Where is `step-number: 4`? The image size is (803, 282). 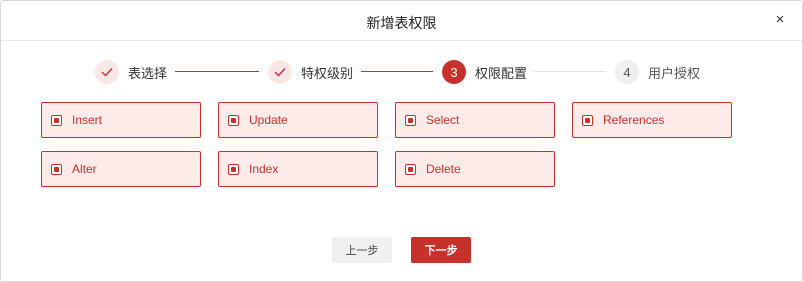 step-number: 4 is located at coordinates (627, 72).